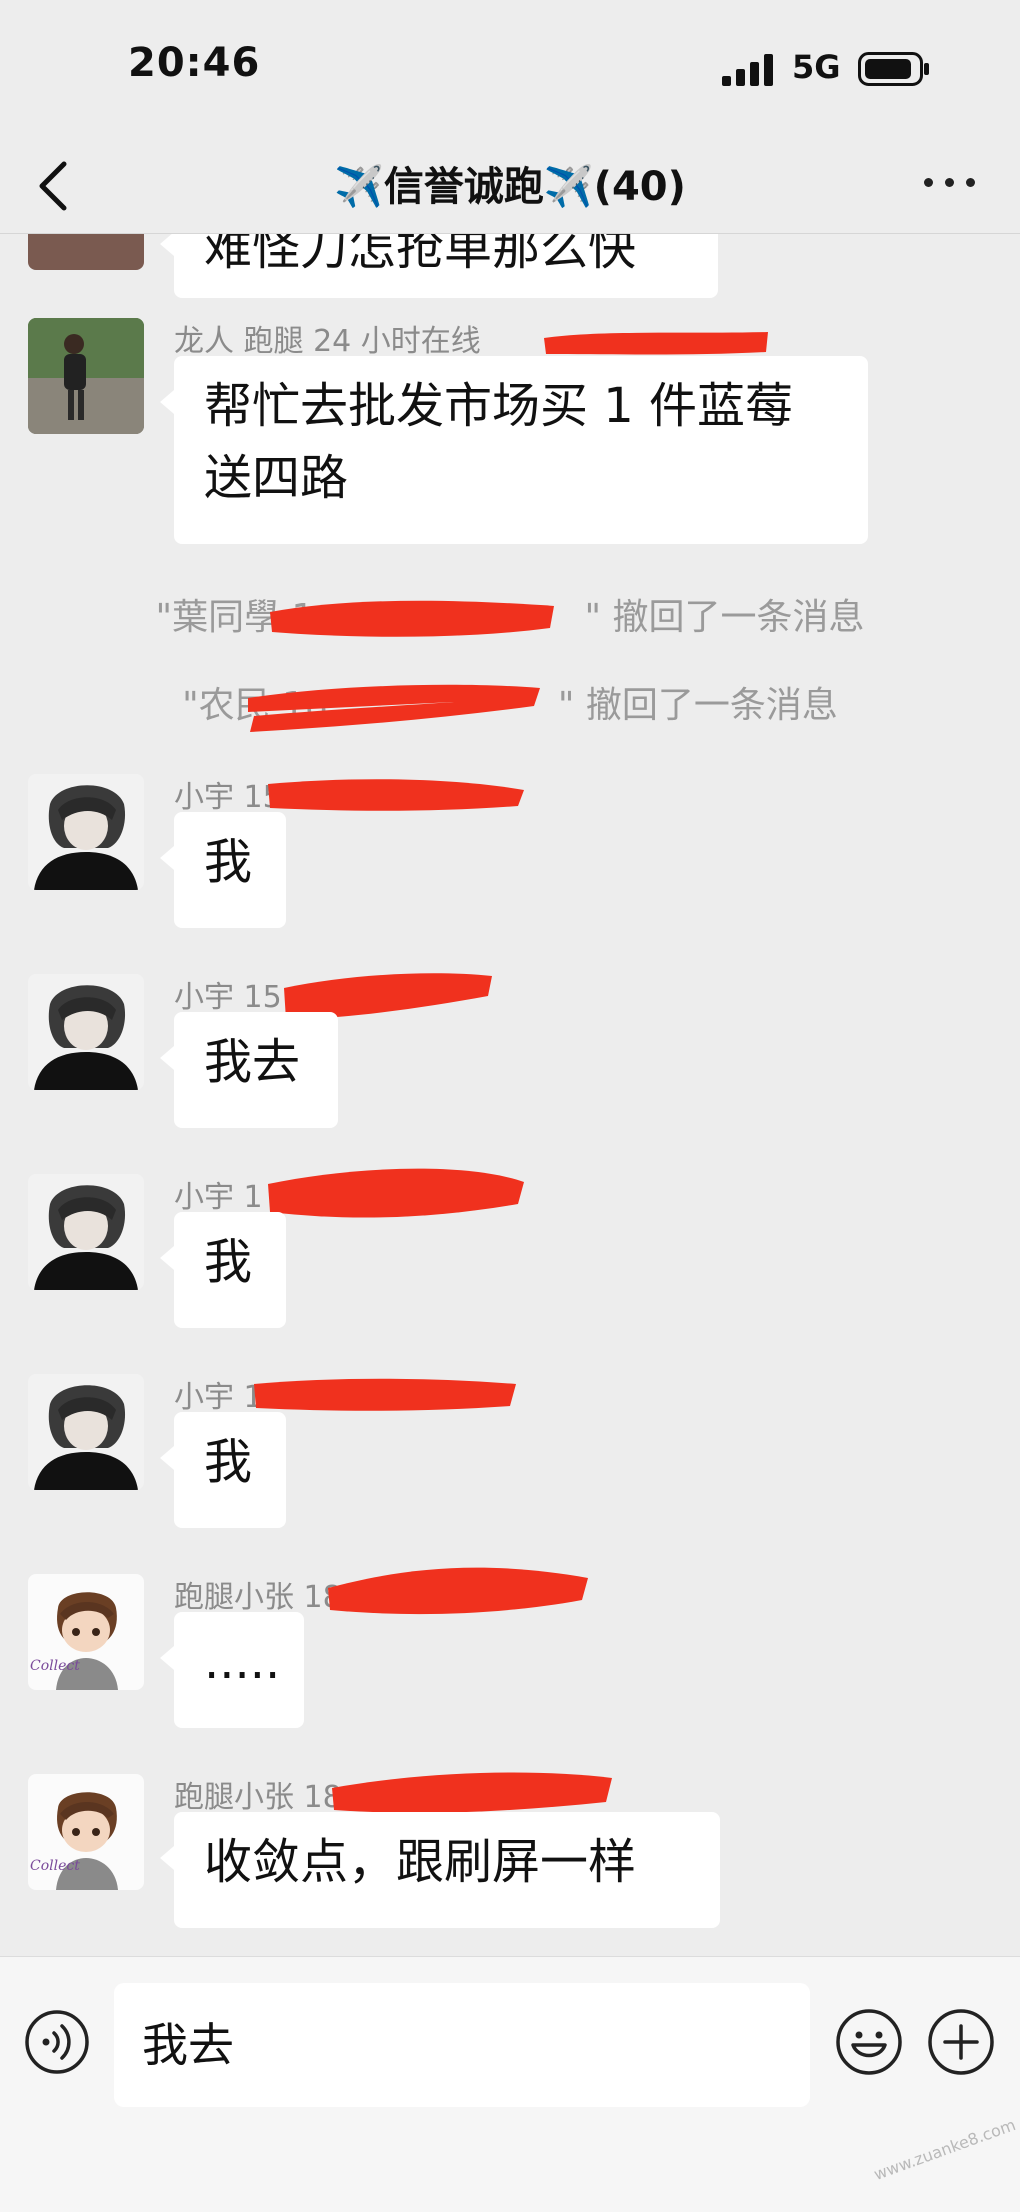 This screenshot has height=2212, width=1020. Describe the element at coordinates (218, 1197) in the screenshot. I see `sender-name: 小宇 1` at that location.